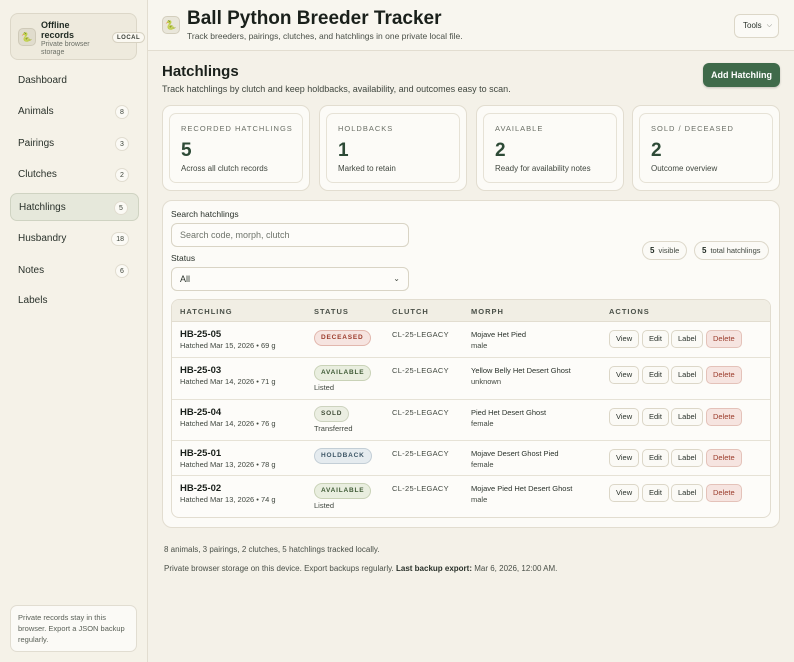  Describe the element at coordinates (333, 428) in the screenshot. I see `status-note: Transferred` at that location.